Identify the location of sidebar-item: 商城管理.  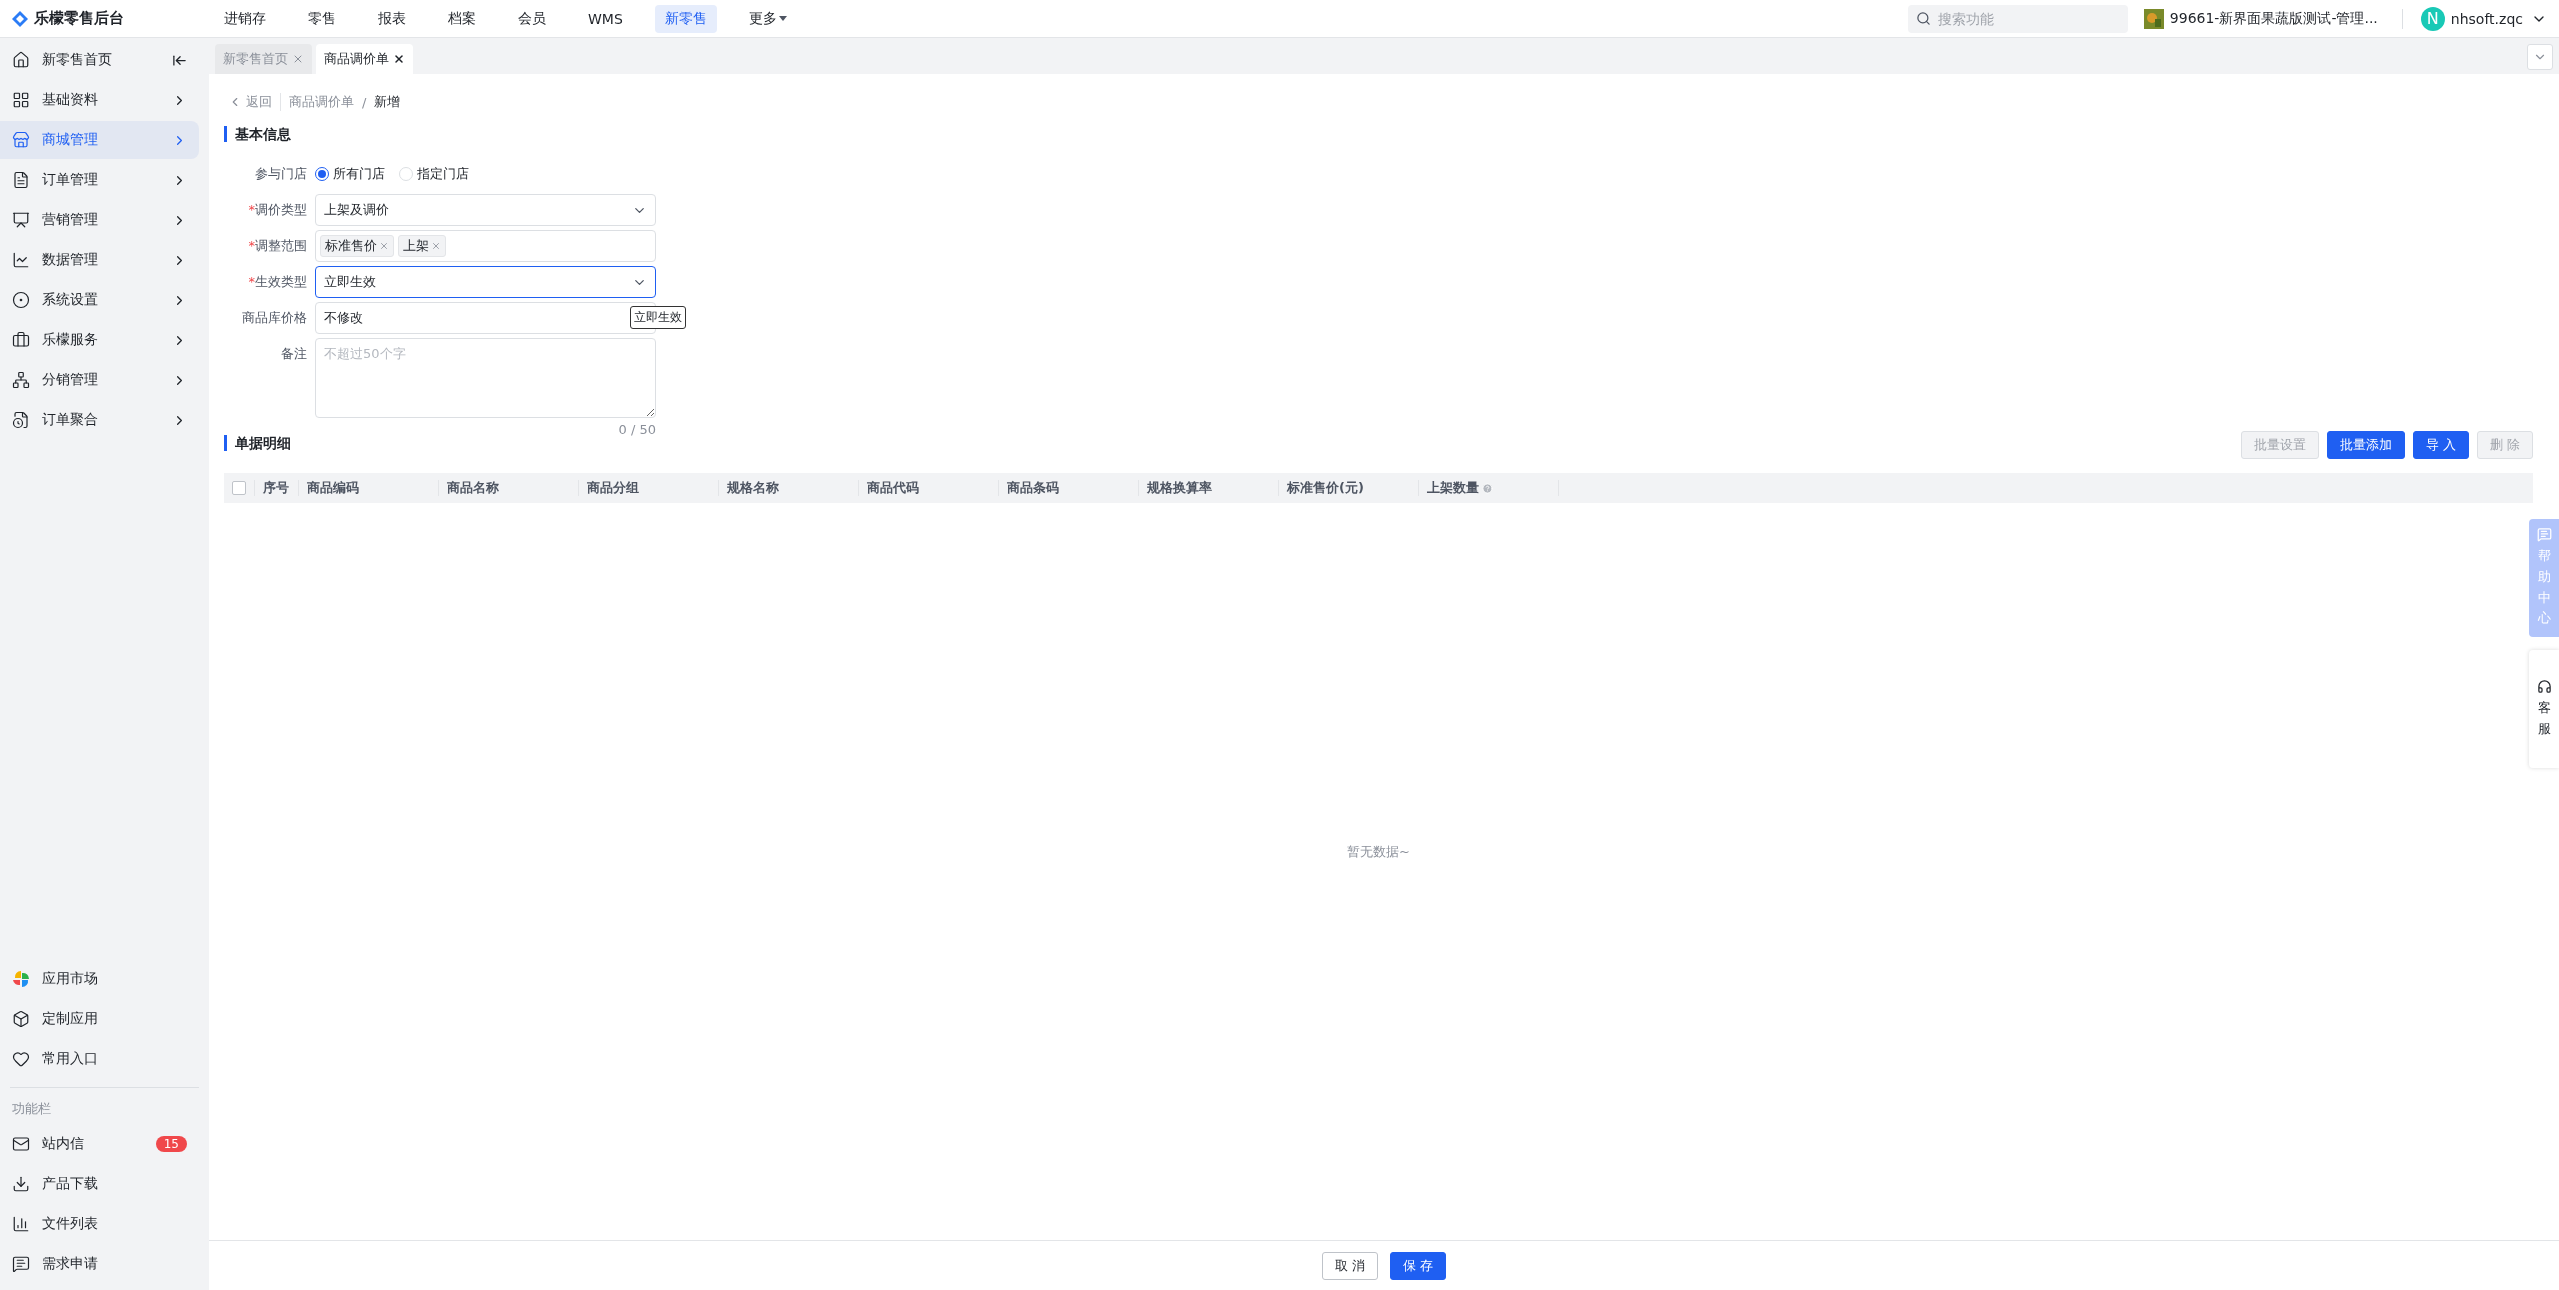
(99, 140).